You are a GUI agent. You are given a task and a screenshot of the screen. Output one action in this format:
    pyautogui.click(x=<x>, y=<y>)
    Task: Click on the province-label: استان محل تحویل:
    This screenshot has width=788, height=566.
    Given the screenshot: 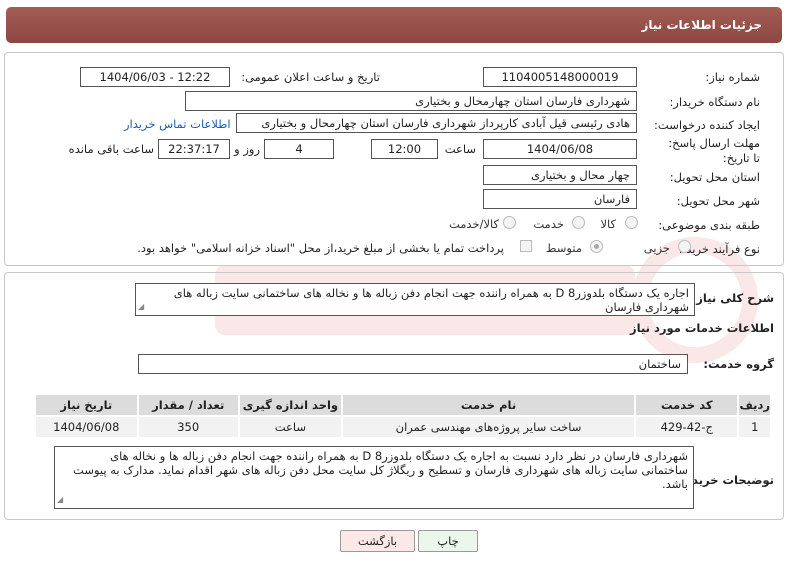 What is the action you would take?
    pyautogui.click(x=714, y=177)
    